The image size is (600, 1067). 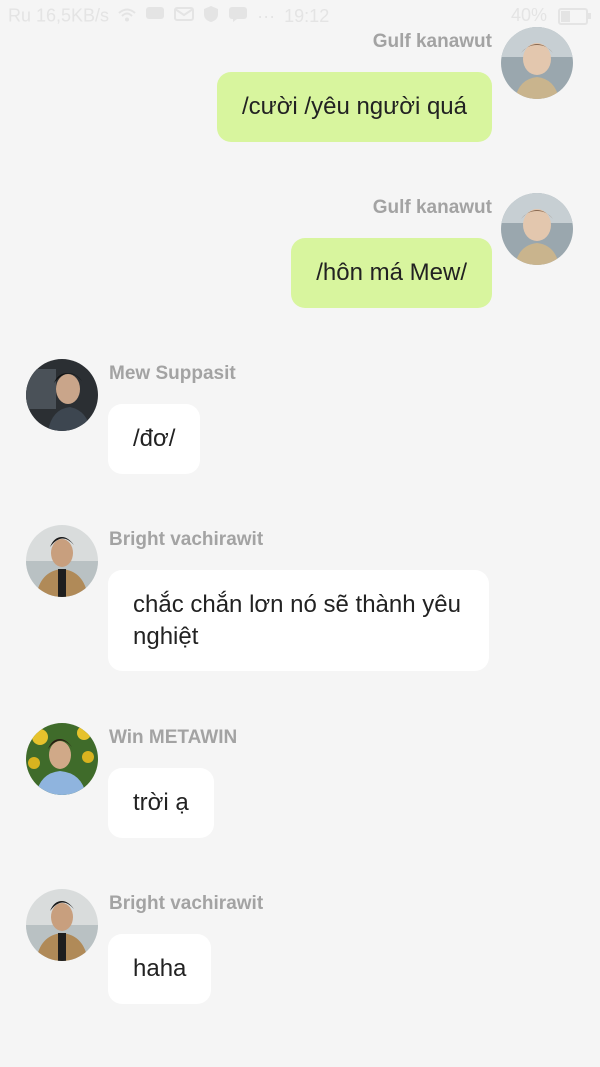 What do you see at coordinates (184, 16) in the screenshot?
I see `mail-icon` at bounding box center [184, 16].